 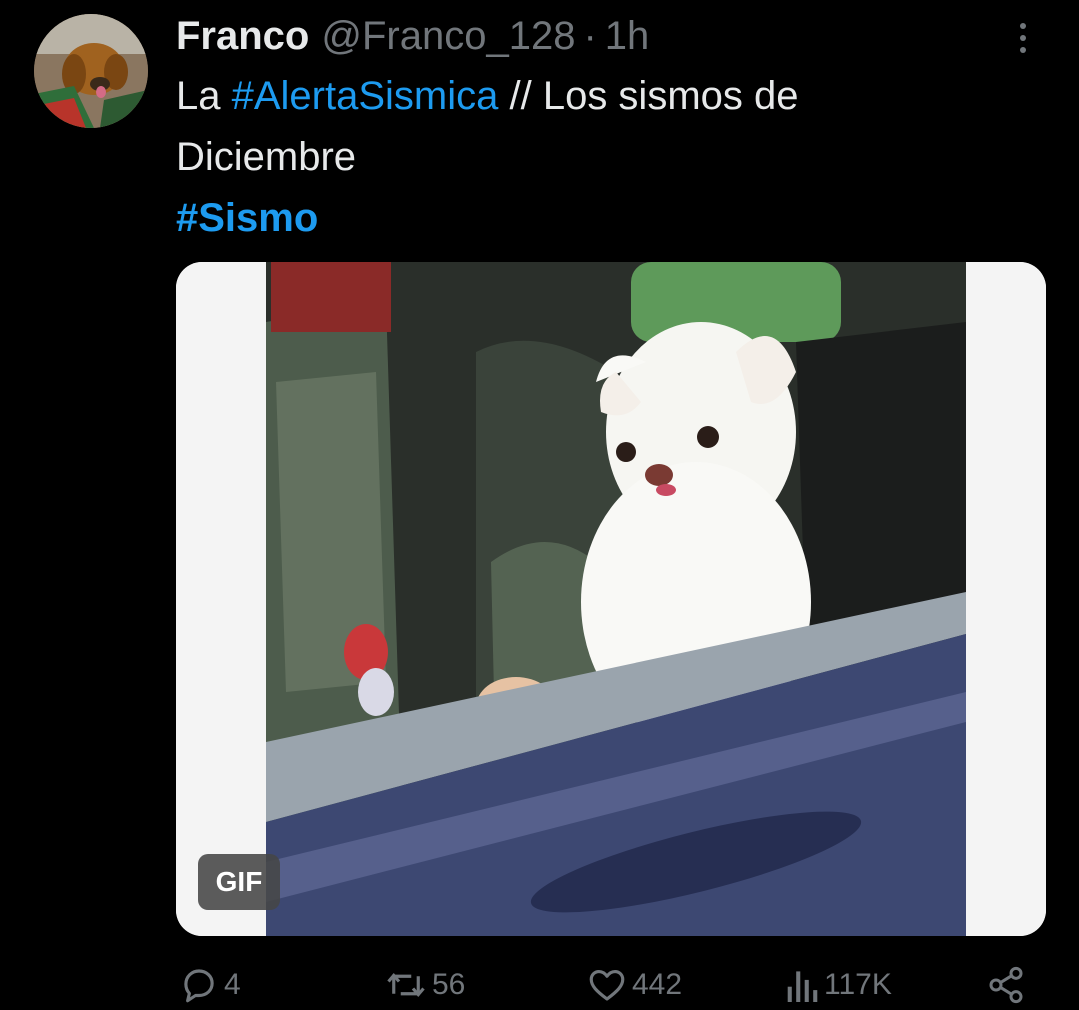 What do you see at coordinates (449, 984) in the screenshot?
I see `retweet-count: 56` at bounding box center [449, 984].